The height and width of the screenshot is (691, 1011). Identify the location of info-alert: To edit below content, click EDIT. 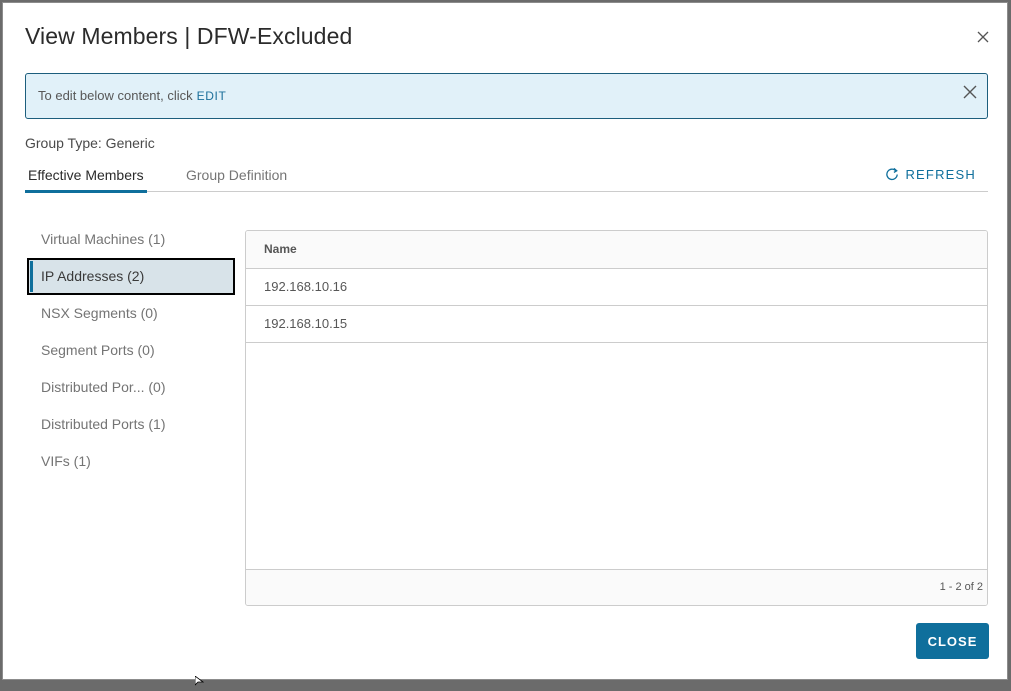
(506, 96).